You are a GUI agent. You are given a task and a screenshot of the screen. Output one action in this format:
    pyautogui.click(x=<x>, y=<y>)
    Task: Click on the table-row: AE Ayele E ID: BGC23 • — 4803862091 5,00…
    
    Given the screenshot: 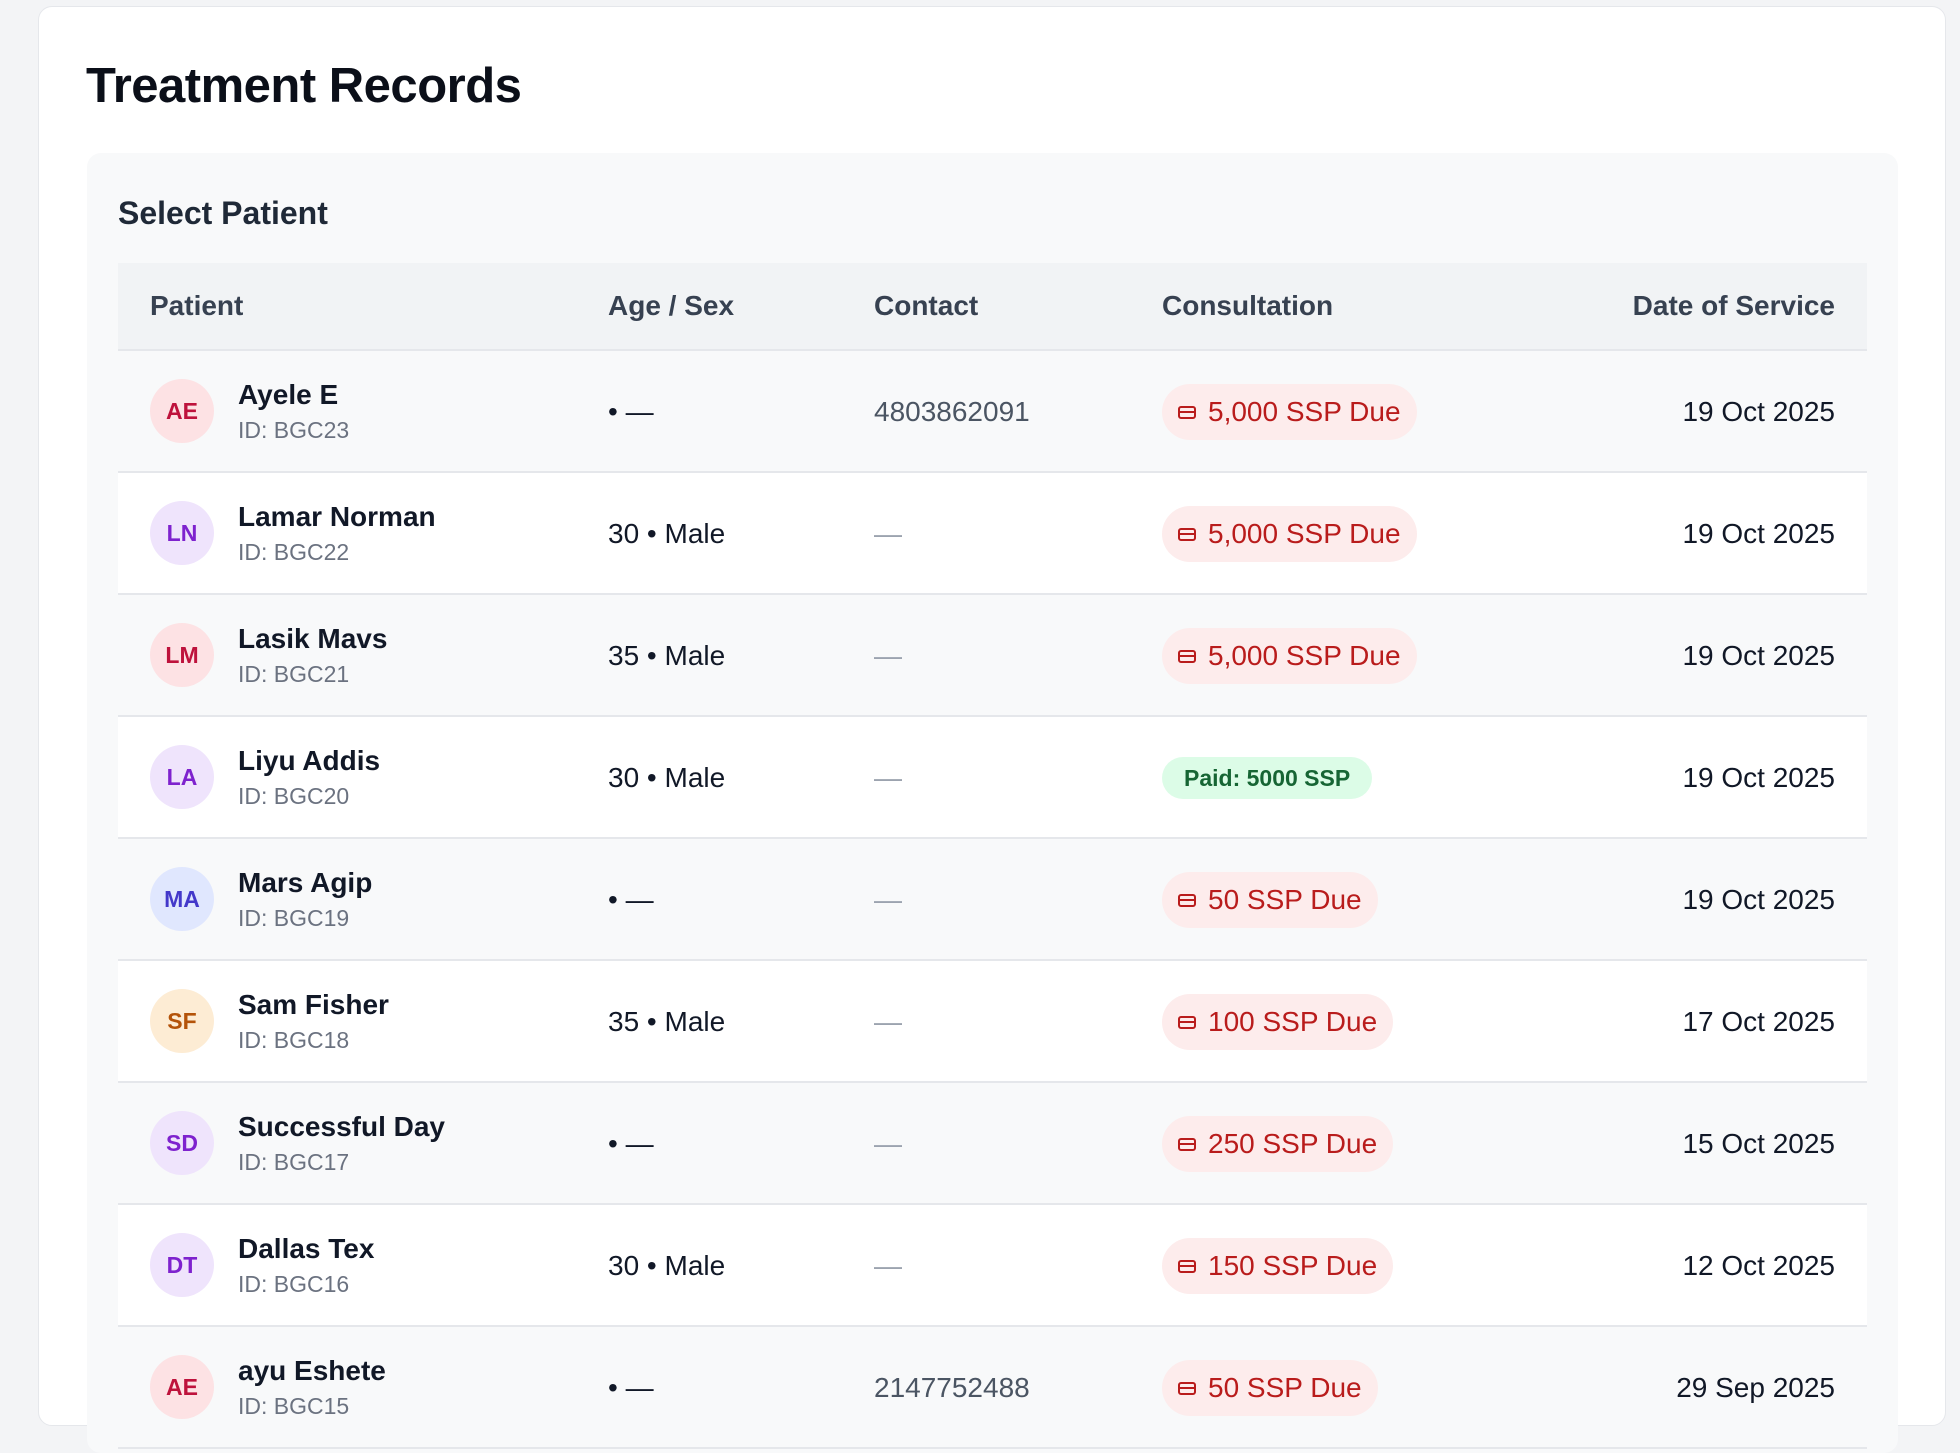 What is the action you would take?
    pyautogui.click(x=992, y=412)
    